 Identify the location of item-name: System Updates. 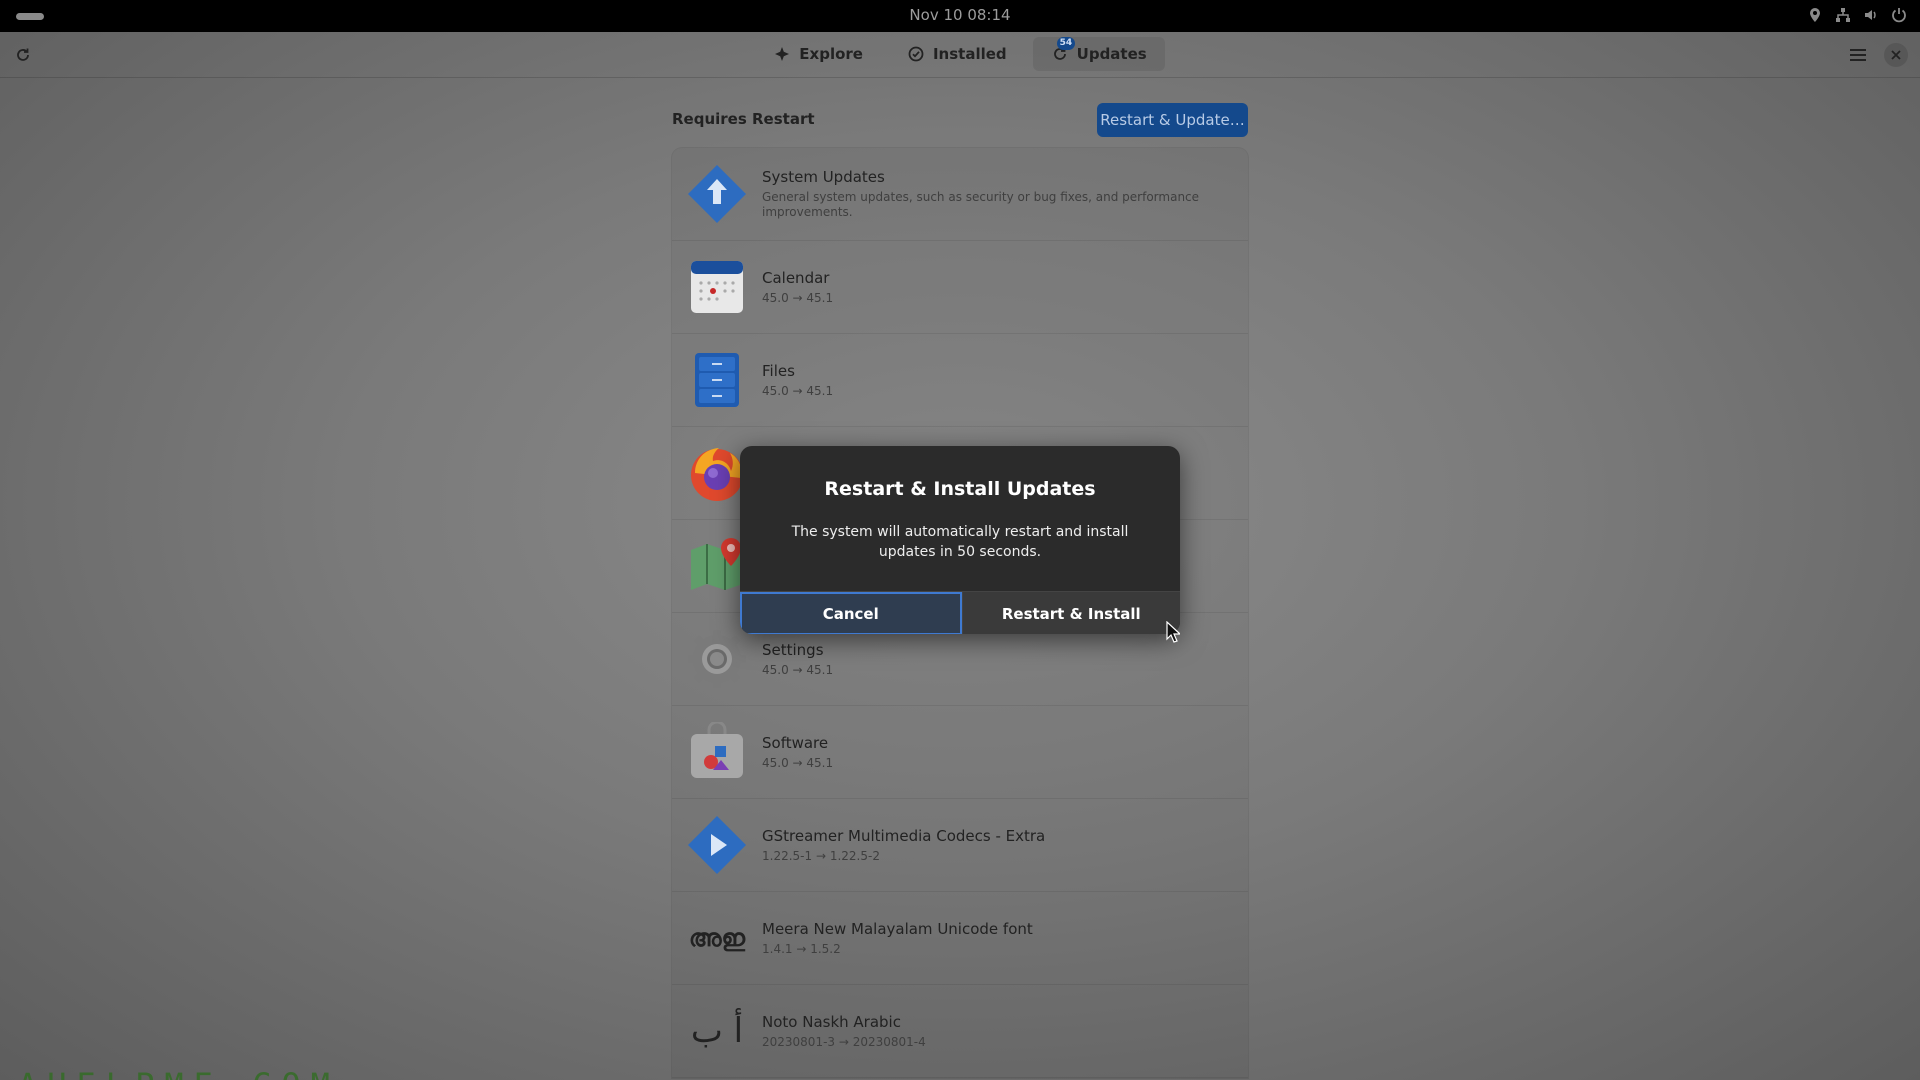
(823, 177).